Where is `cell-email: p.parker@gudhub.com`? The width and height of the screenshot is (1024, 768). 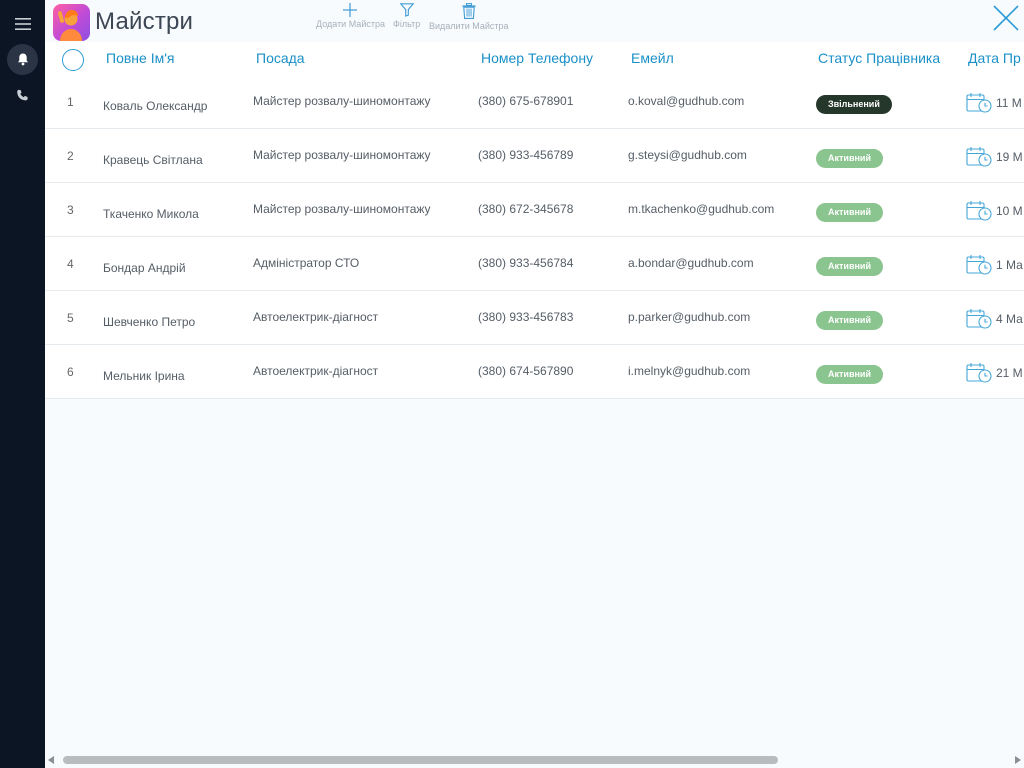 cell-email: p.parker@gudhub.com is located at coordinates (689, 317).